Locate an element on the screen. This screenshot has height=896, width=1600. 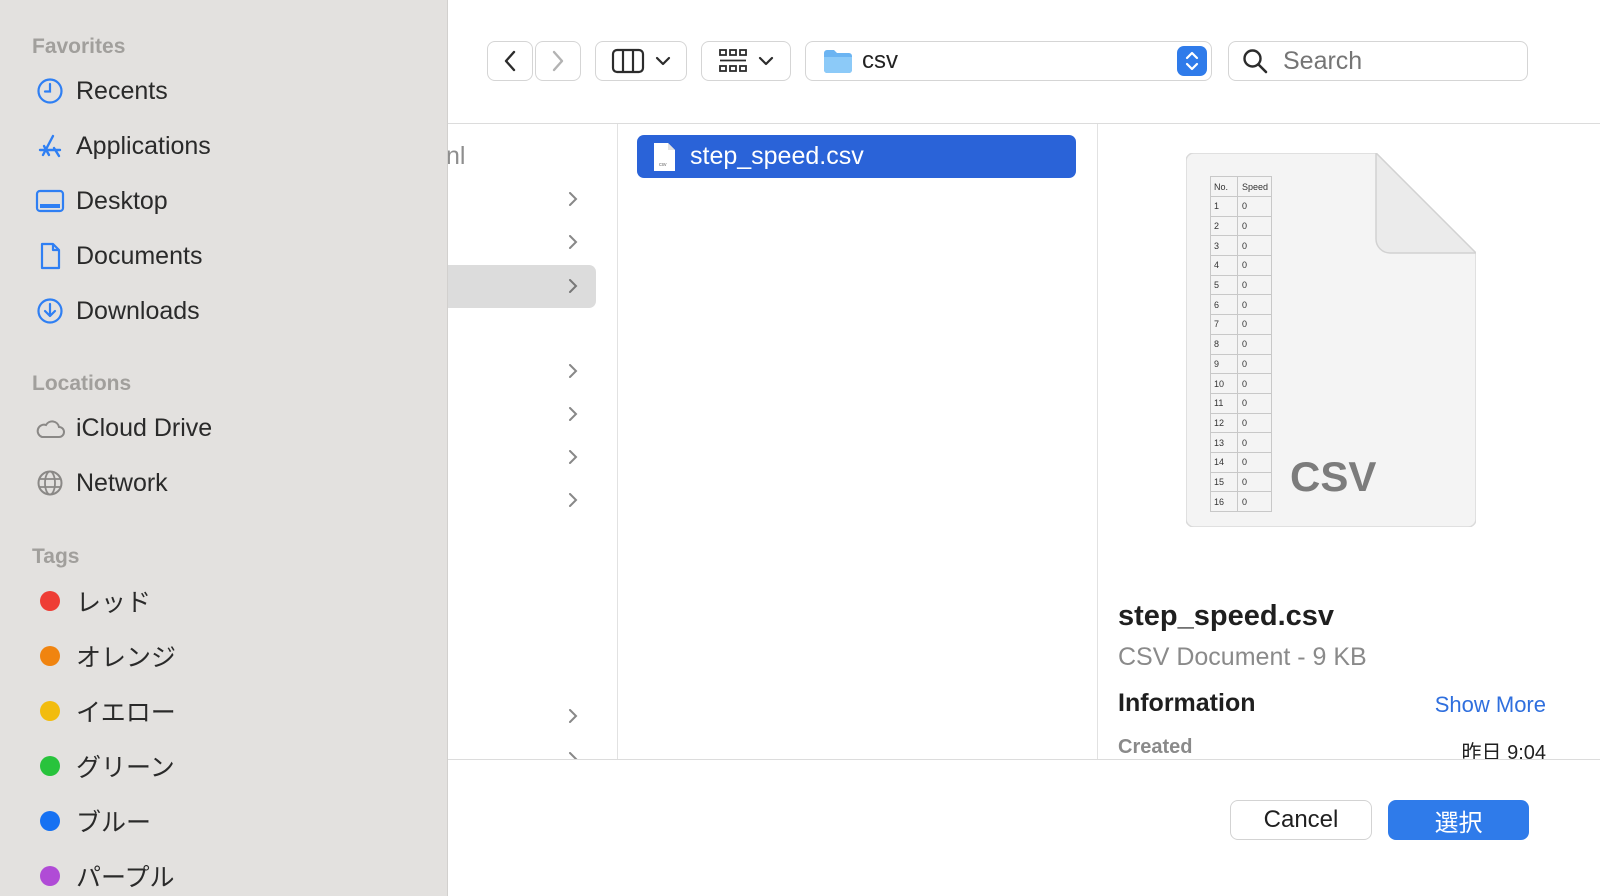
sidebar-item-icloud-drive: iCloud Drive is located at coordinates (226, 428).